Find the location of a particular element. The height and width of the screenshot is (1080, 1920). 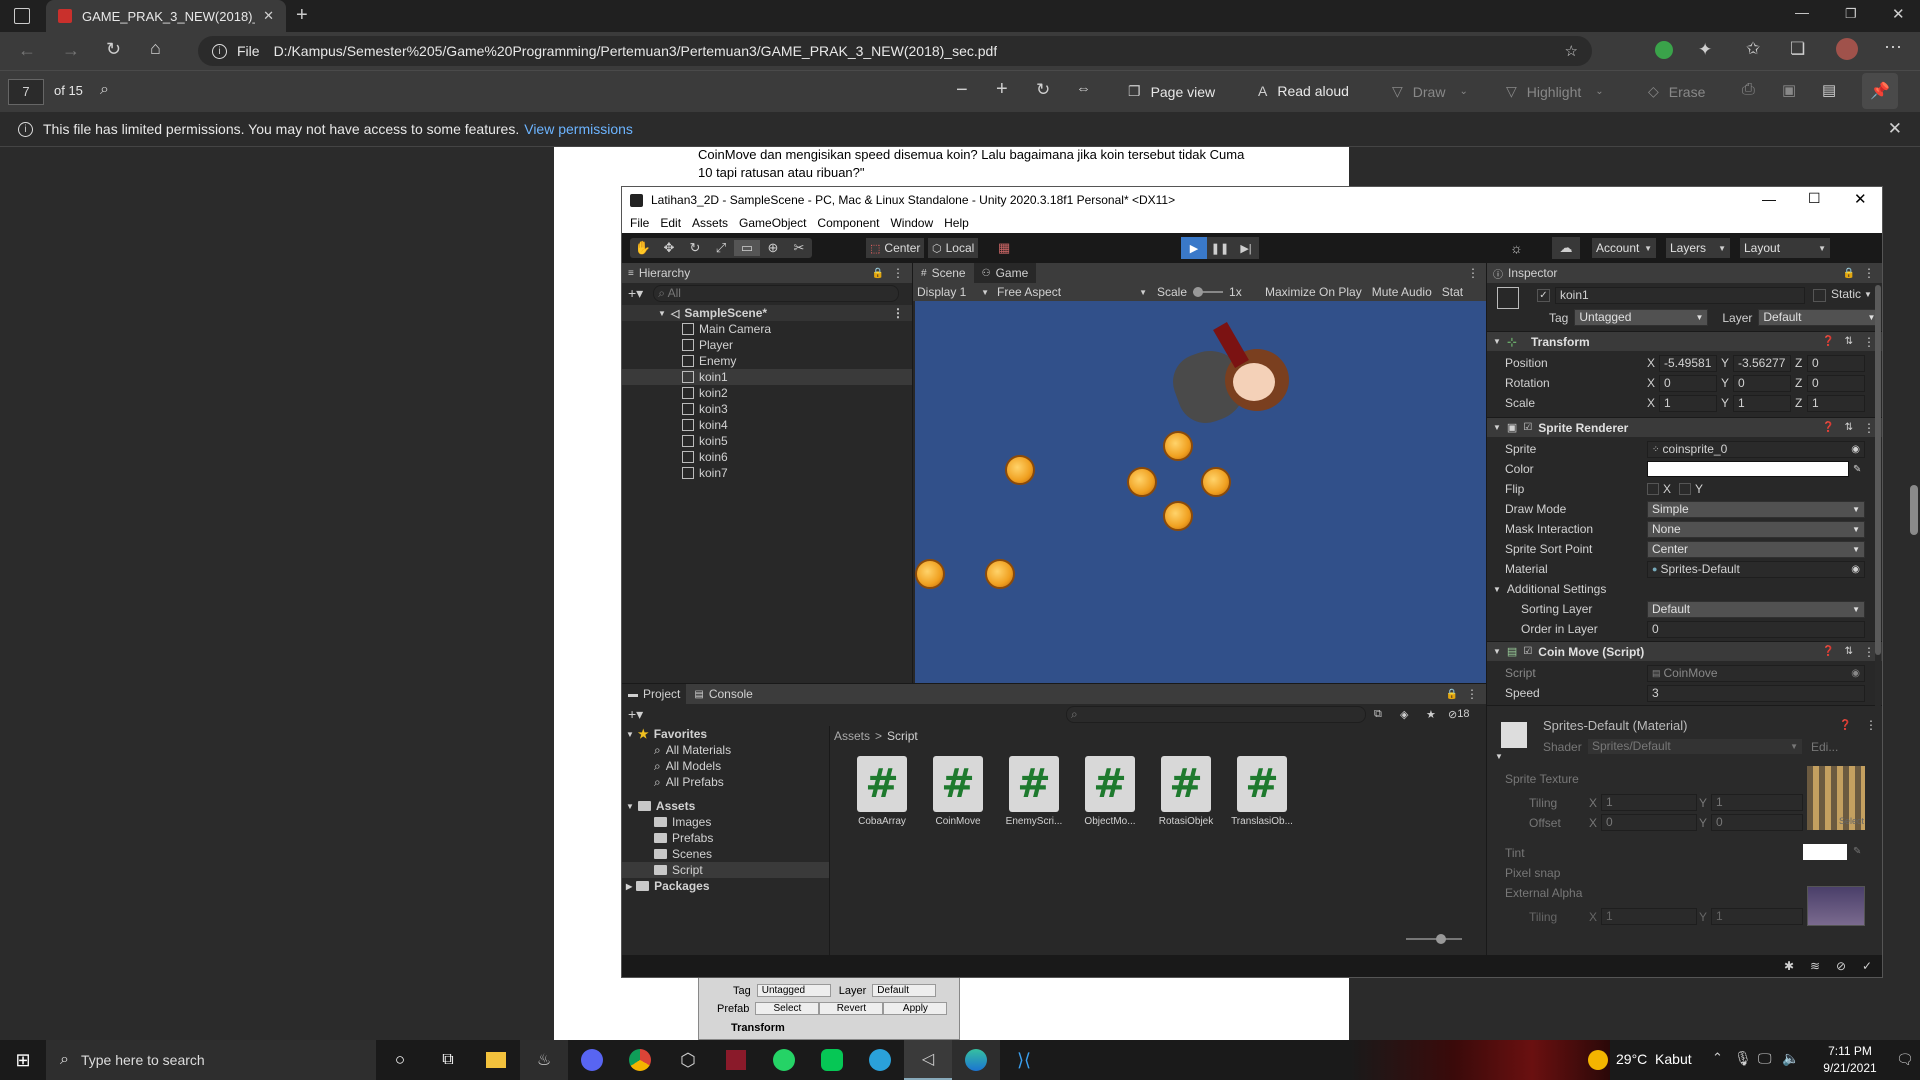

breadcrumb-leaf: Script is located at coordinates (902, 736).